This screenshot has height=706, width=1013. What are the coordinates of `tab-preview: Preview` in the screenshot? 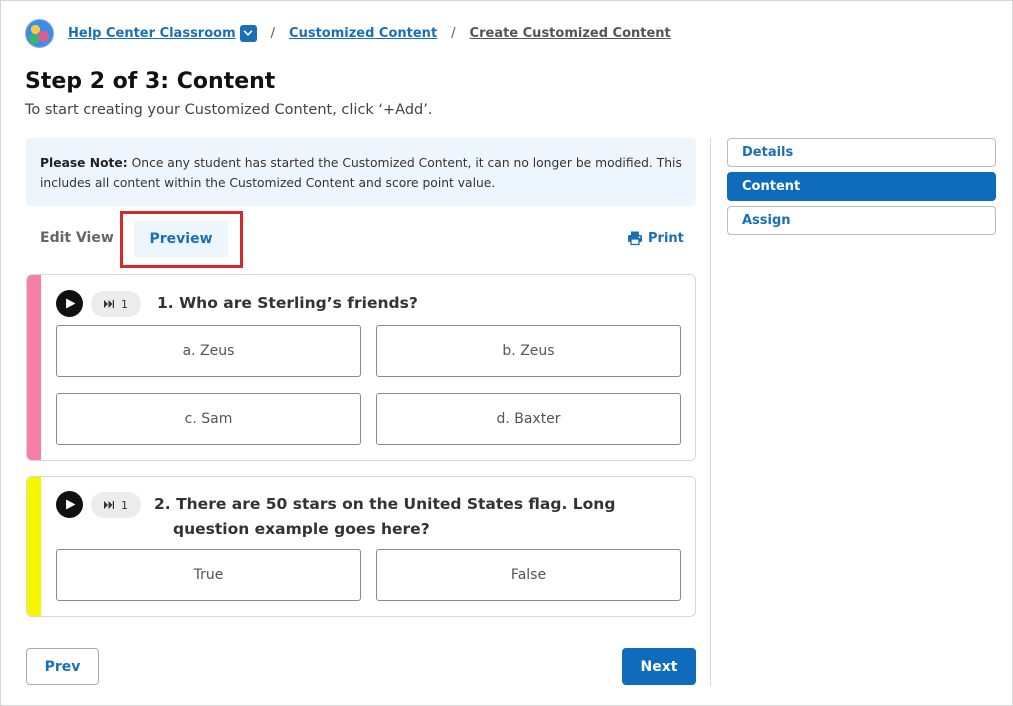 It's located at (181, 239).